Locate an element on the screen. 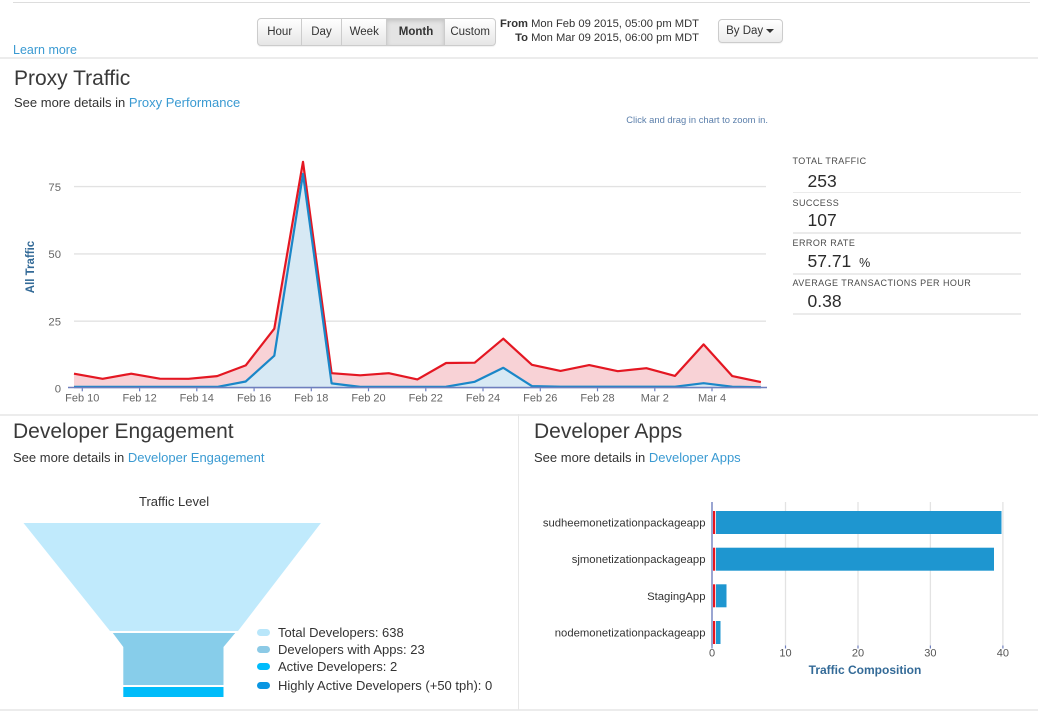  svg-text: sudheemonetizationpackageapp is located at coordinates (624, 524).